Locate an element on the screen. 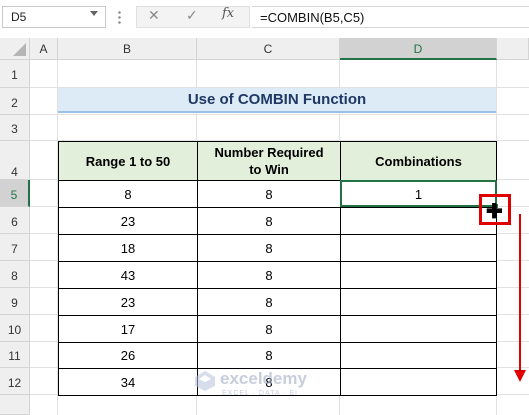 The height and width of the screenshot is (415, 529). header-number-required: Number Required to Win is located at coordinates (269, 161).